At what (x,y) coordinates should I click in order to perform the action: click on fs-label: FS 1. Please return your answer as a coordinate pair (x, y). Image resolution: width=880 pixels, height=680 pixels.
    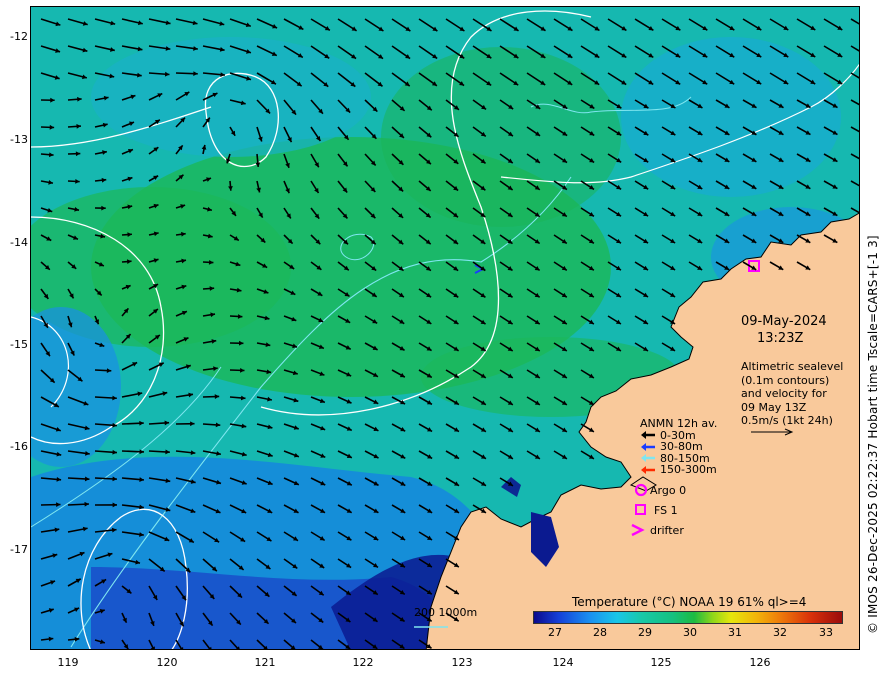
    Looking at the image, I should click on (666, 510).